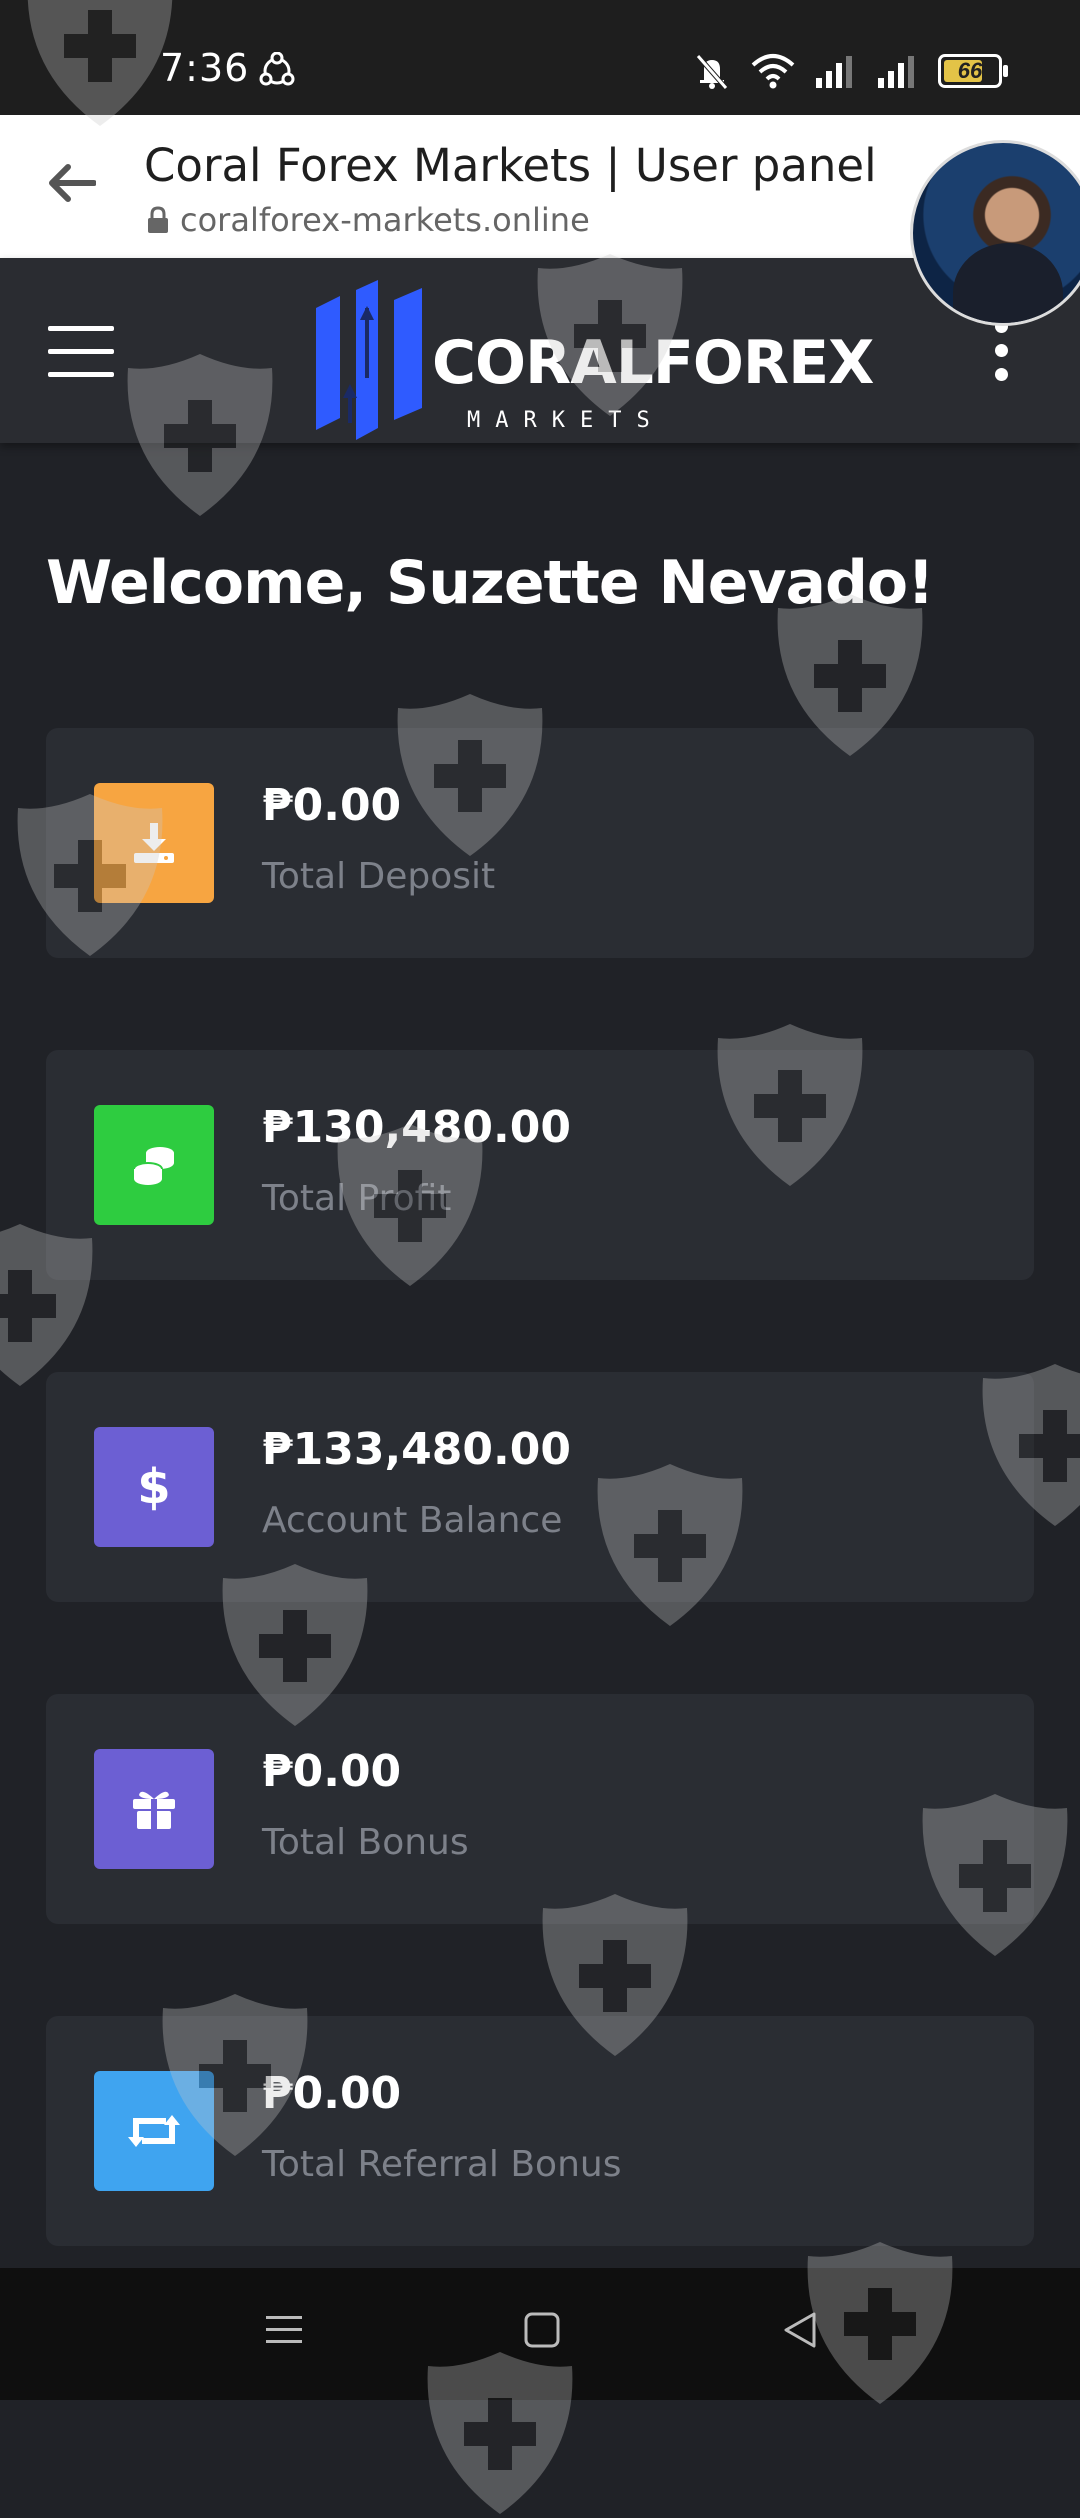 Image resolution: width=1080 pixels, height=2518 pixels. I want to click on card-account-balance: $ ₱133,480.00 Account Balance, so click(540, 1487).